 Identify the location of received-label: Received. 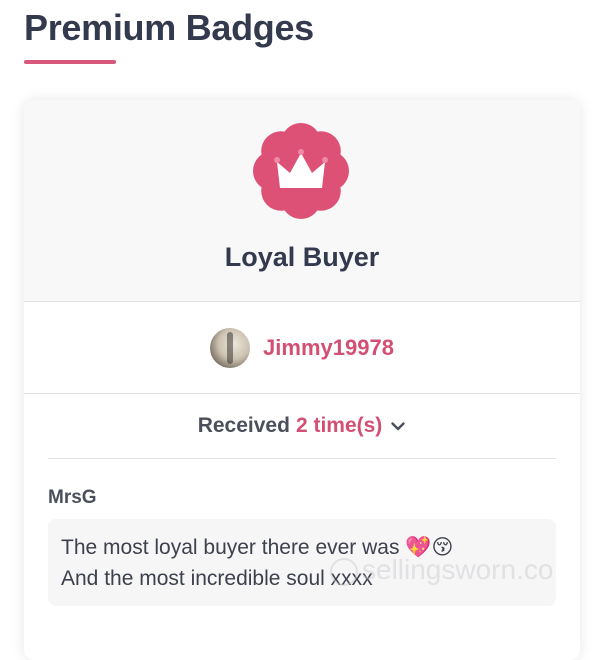
(243, 425).